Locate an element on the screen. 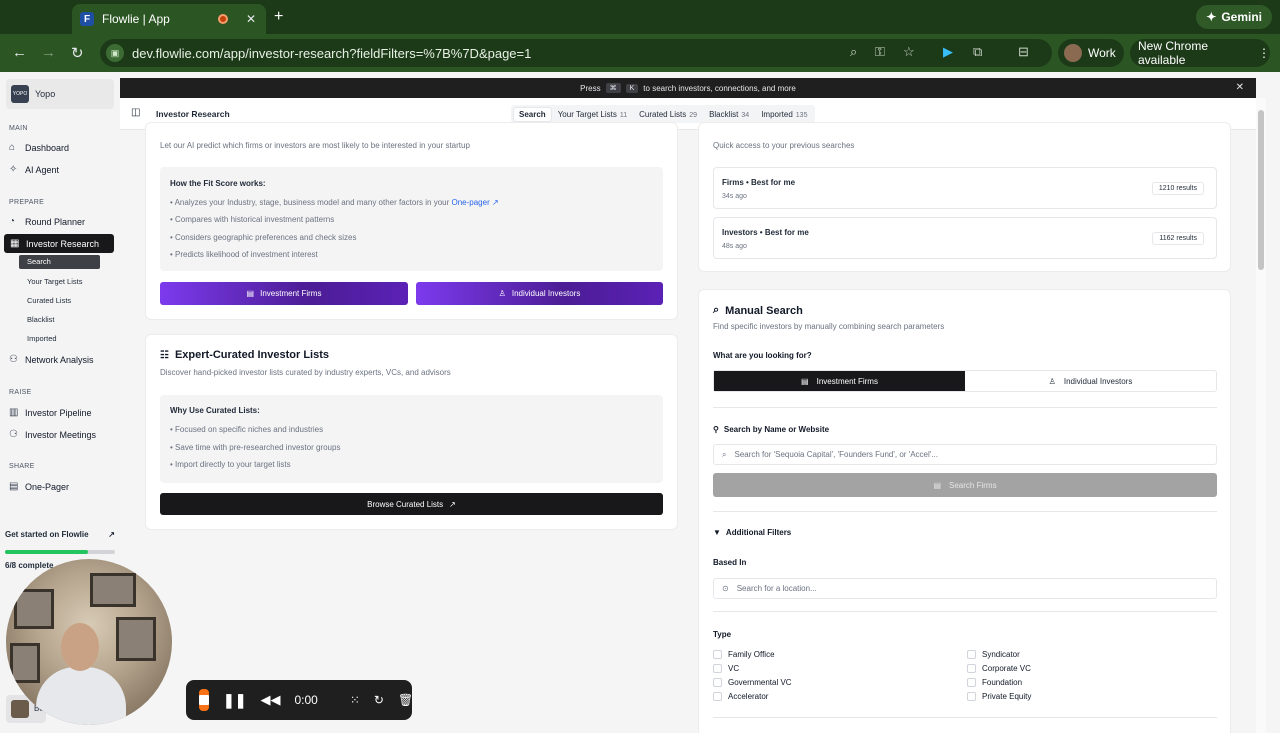 This screenshot has width=1280, height=733. type-checkbox-governmental-vc: Governmental VC is located at coordinates (752, 682).